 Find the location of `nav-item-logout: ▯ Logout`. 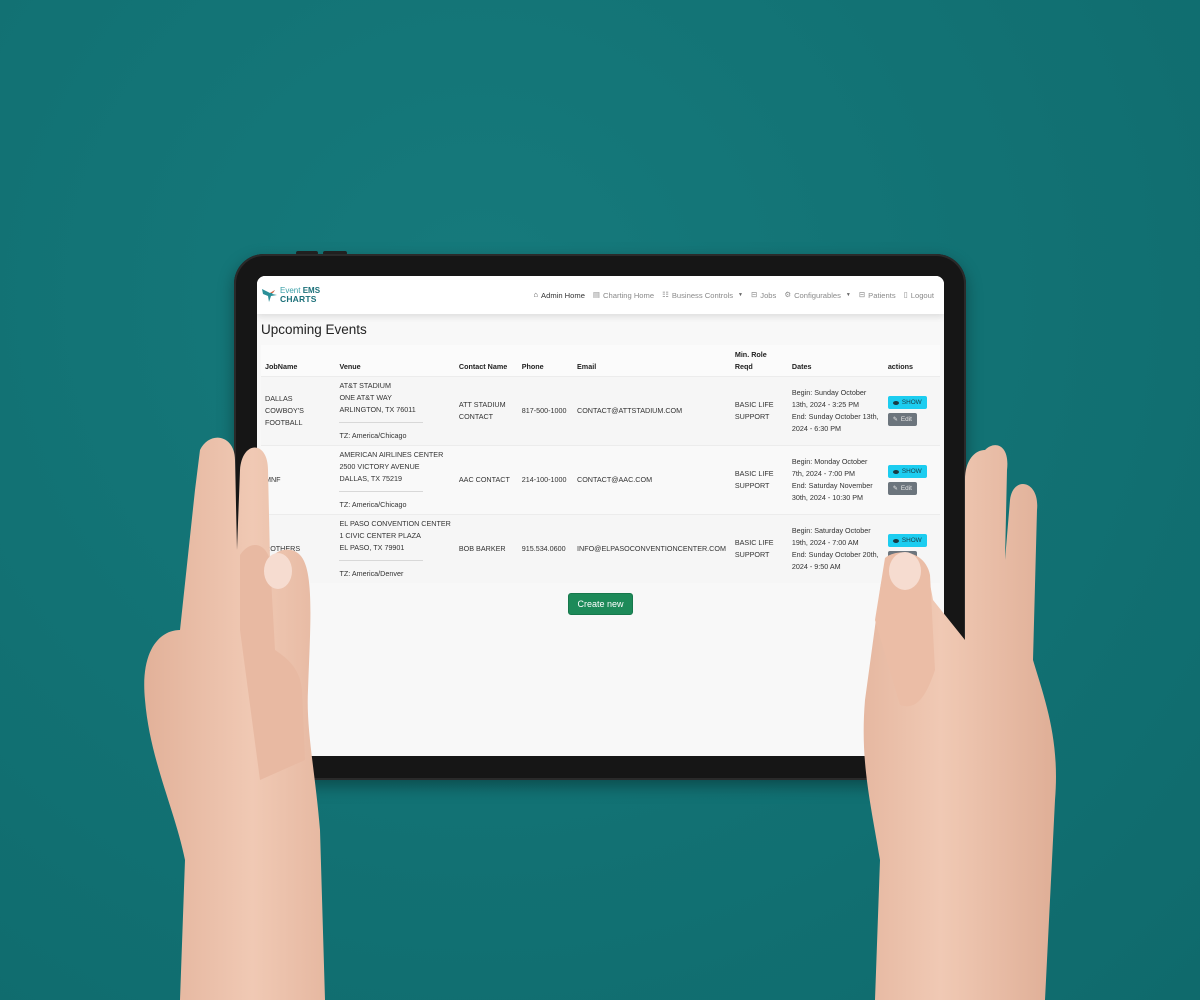

nav-item-logout: ▯ Logout is located at coordinates (919, 295).